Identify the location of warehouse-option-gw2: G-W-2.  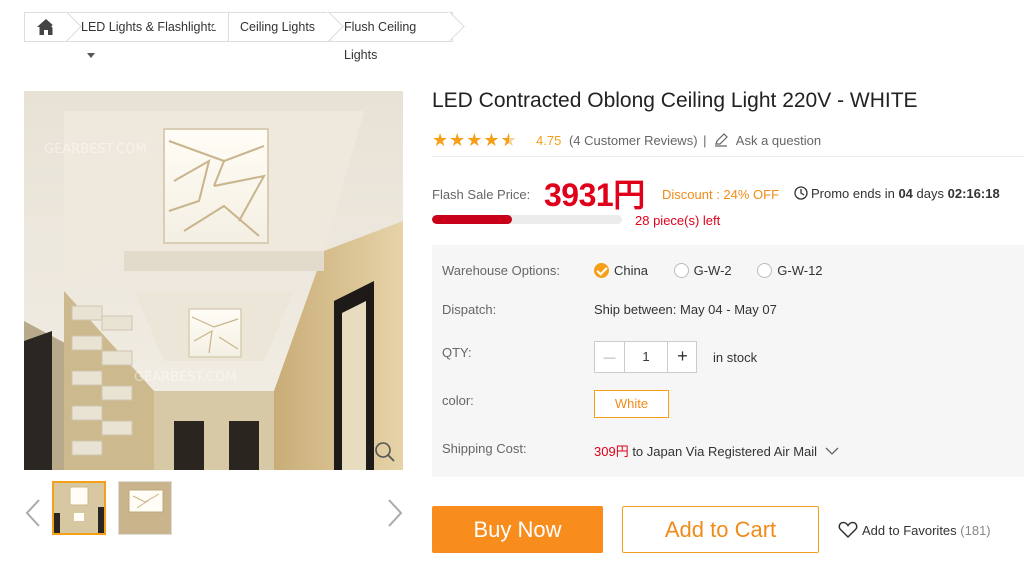
(702, 270).